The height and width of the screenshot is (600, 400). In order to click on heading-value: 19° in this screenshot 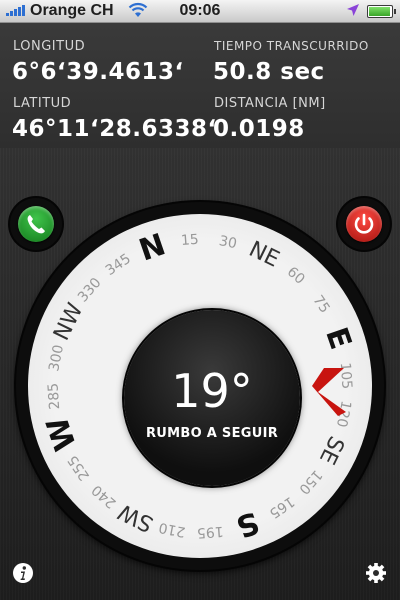, I will do `click(212, 391)`.